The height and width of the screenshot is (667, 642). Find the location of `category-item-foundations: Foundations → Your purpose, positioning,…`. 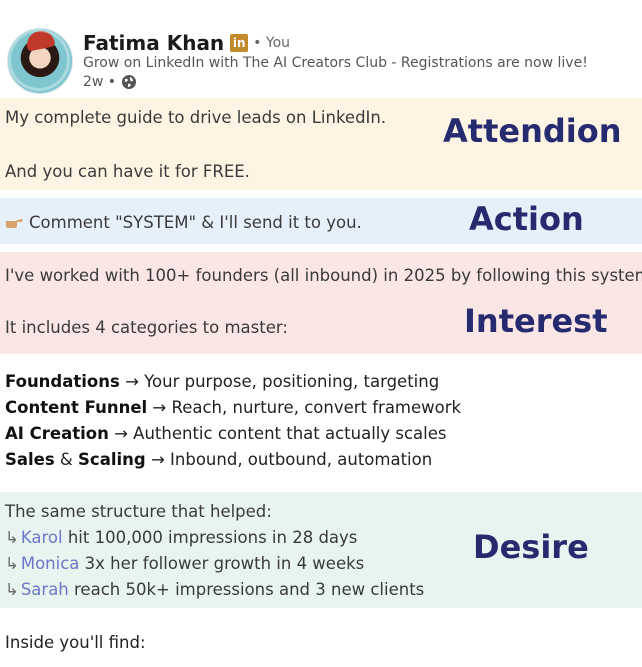

category-item-foundations: Foundations → Your purpose, positioning,… is located at coordinates (222, 381).